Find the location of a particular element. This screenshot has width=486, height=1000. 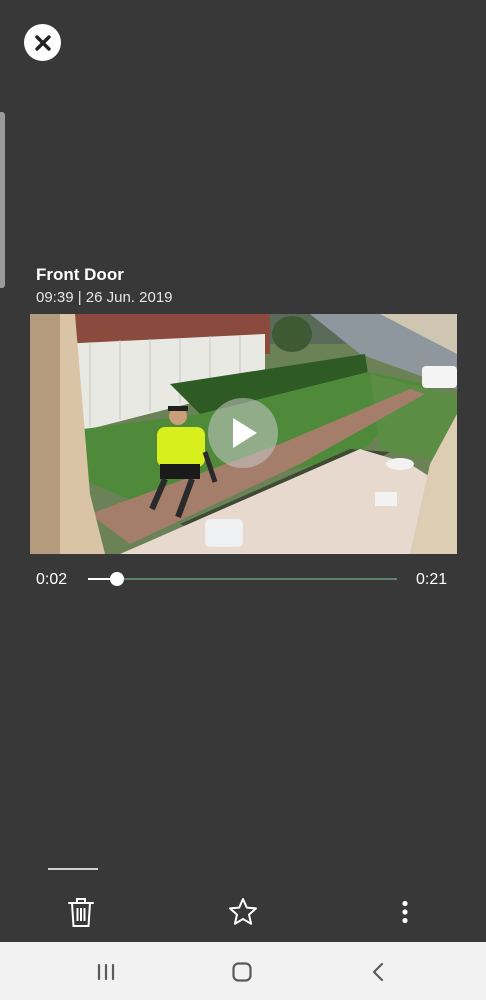

sheet-indicator is located at coordinates (73, 869).